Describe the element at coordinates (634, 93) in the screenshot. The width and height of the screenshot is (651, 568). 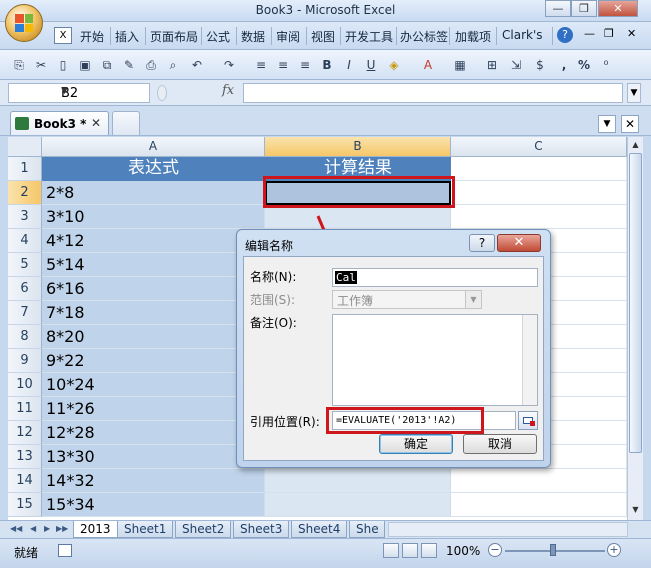
I see `expand-formula-bar-icon: ▼` at that location.